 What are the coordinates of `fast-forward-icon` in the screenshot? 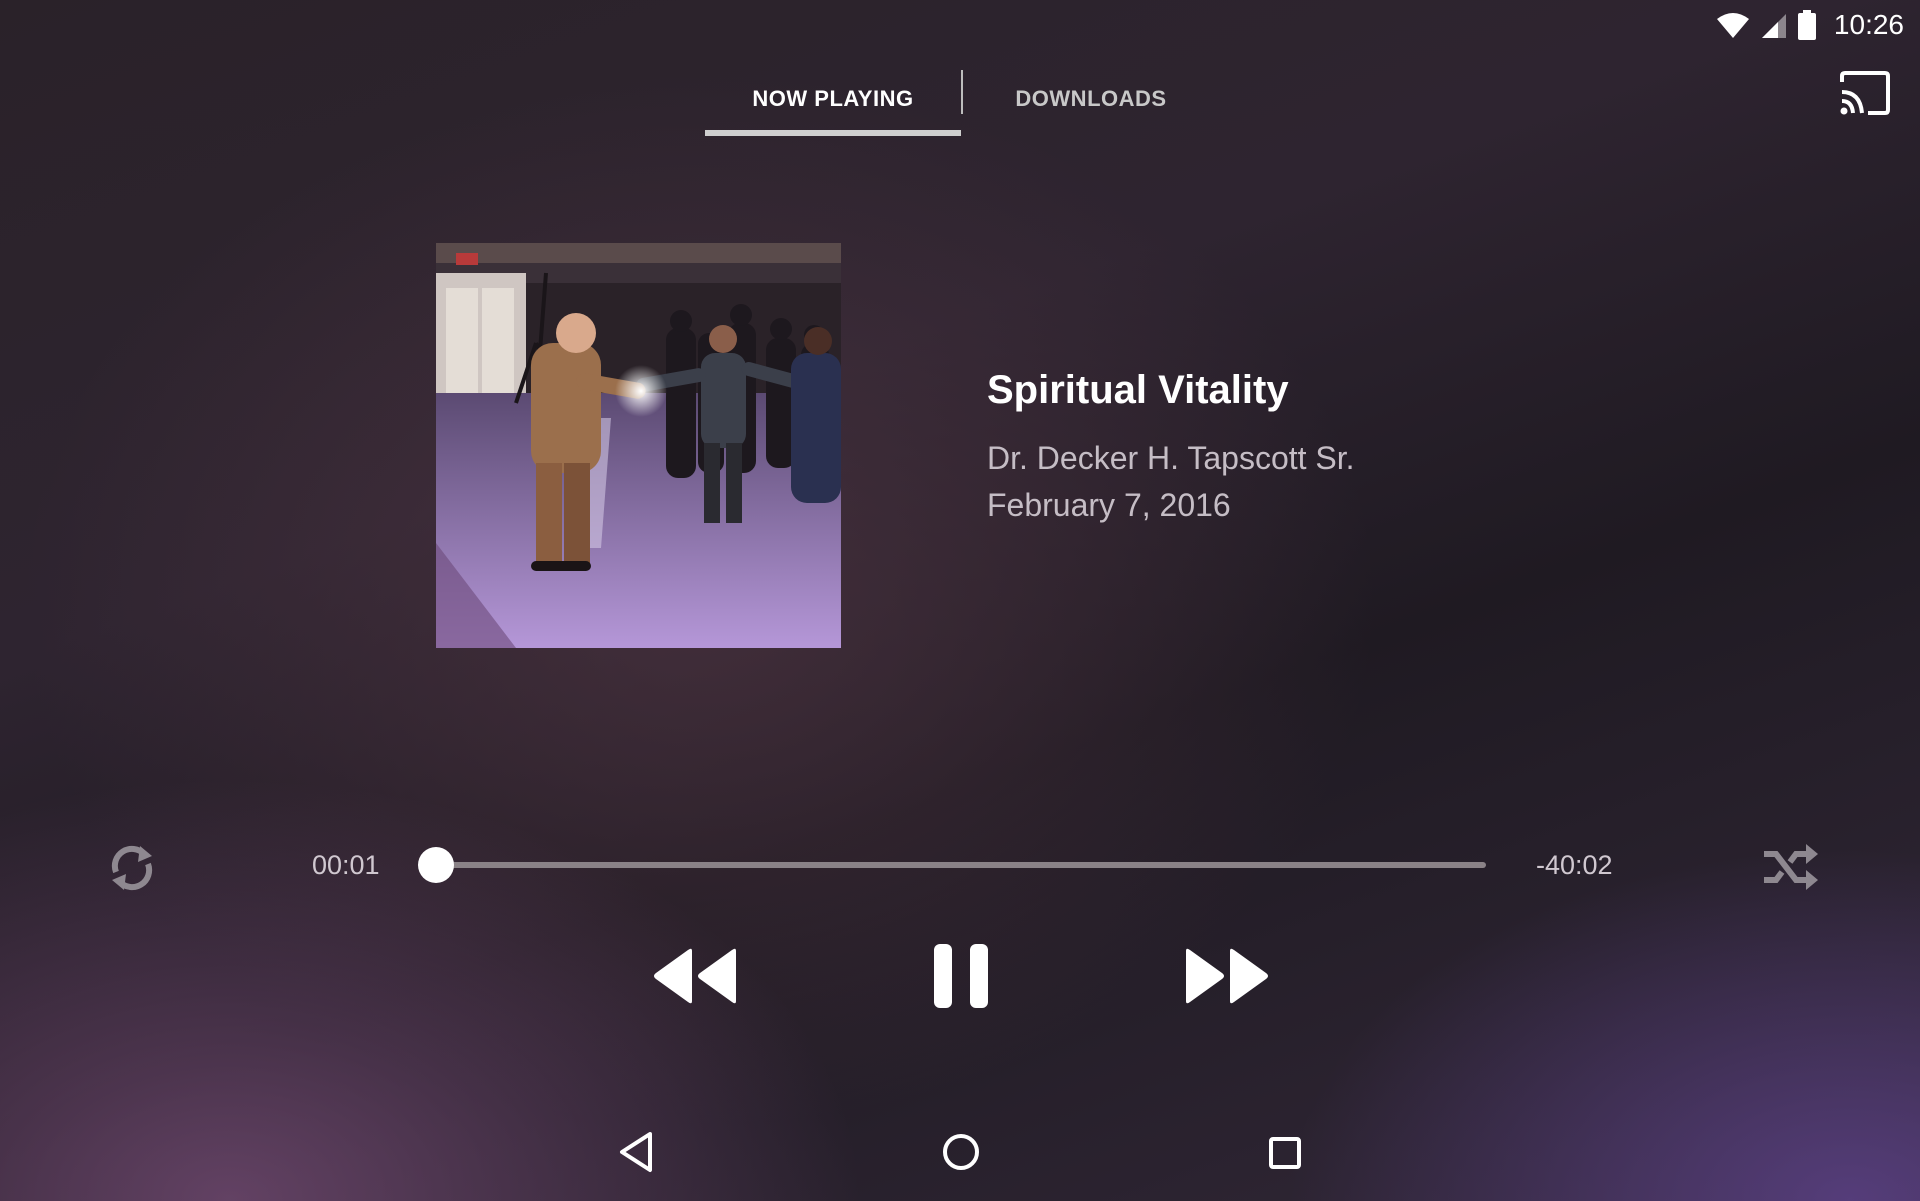 It's located at (1227, 976).